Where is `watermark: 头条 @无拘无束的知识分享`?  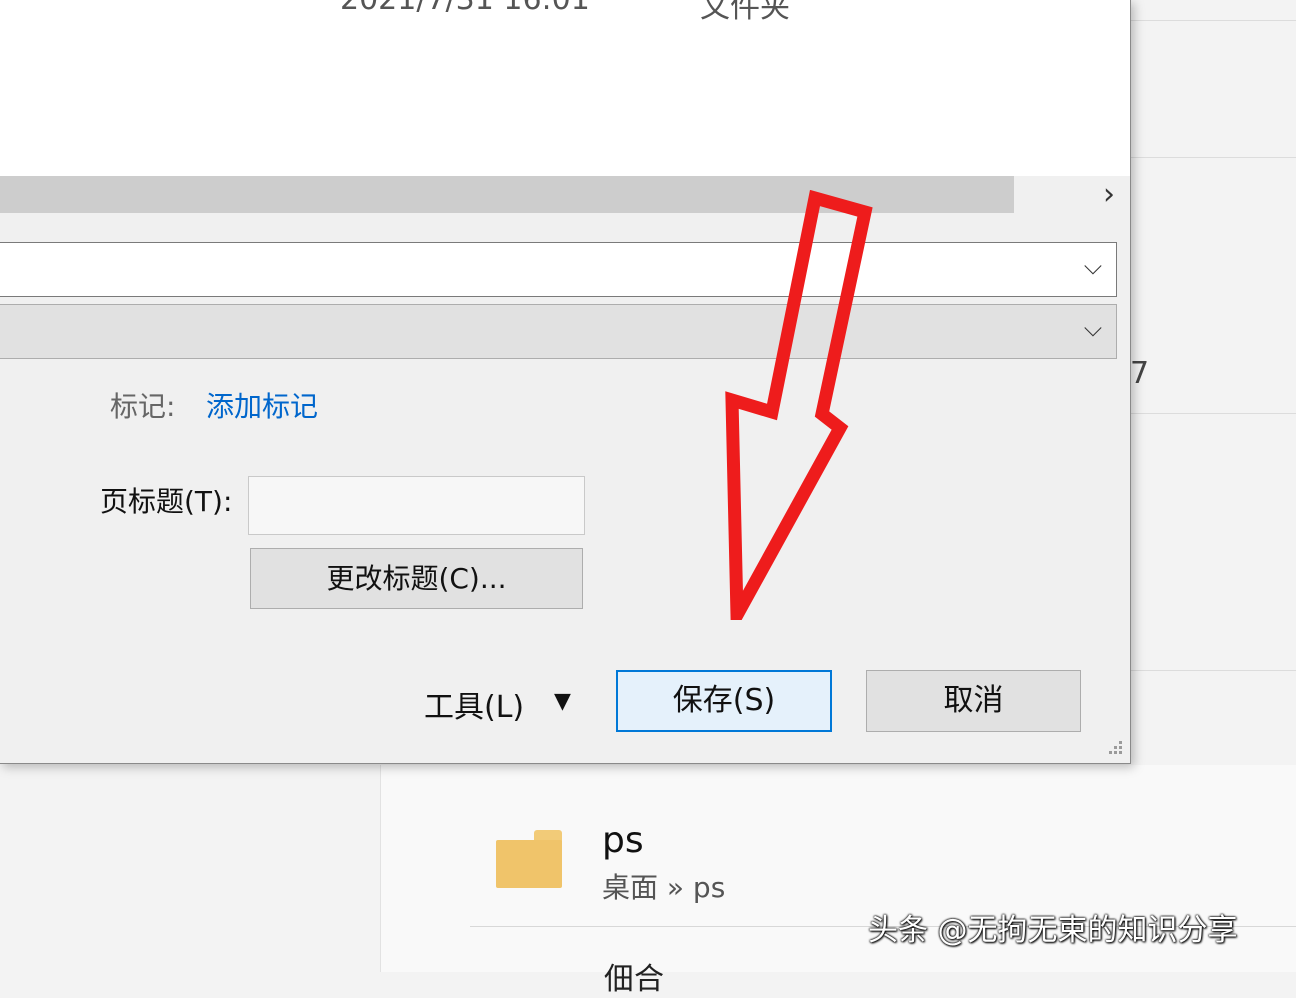 watermark: 头条 @无拘无束的知识分享 is located at coordinates (1053, 930).